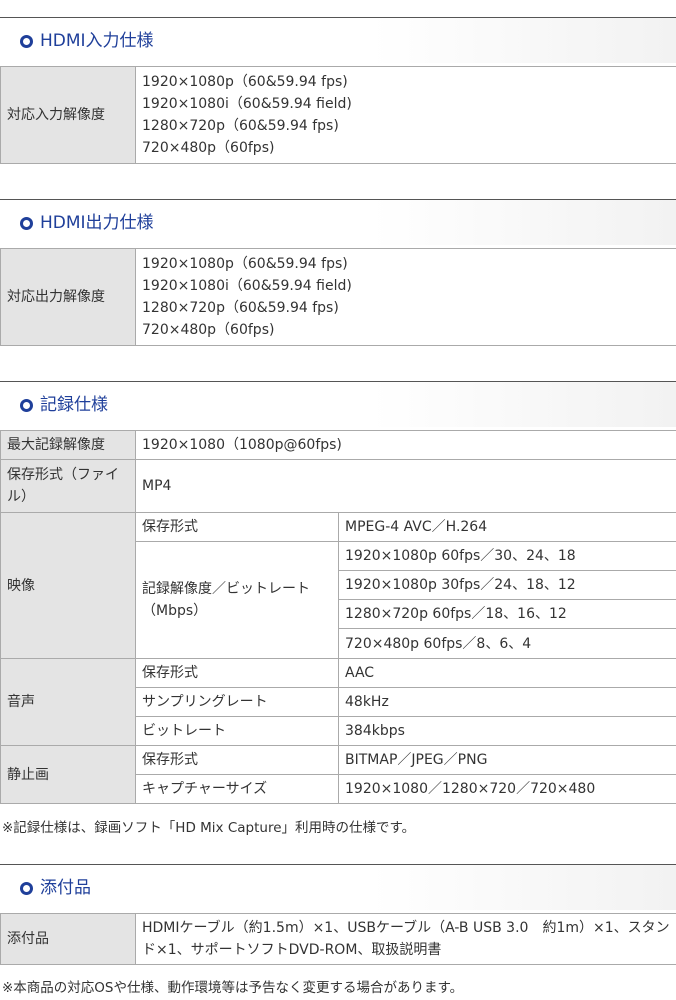 The height and width of the screenshot is (1000, 676). What do you see at coordinates (338, 404) in the screenshot?
I see `section-header-recording: 記録仕様` at bounding box center [338, 404].